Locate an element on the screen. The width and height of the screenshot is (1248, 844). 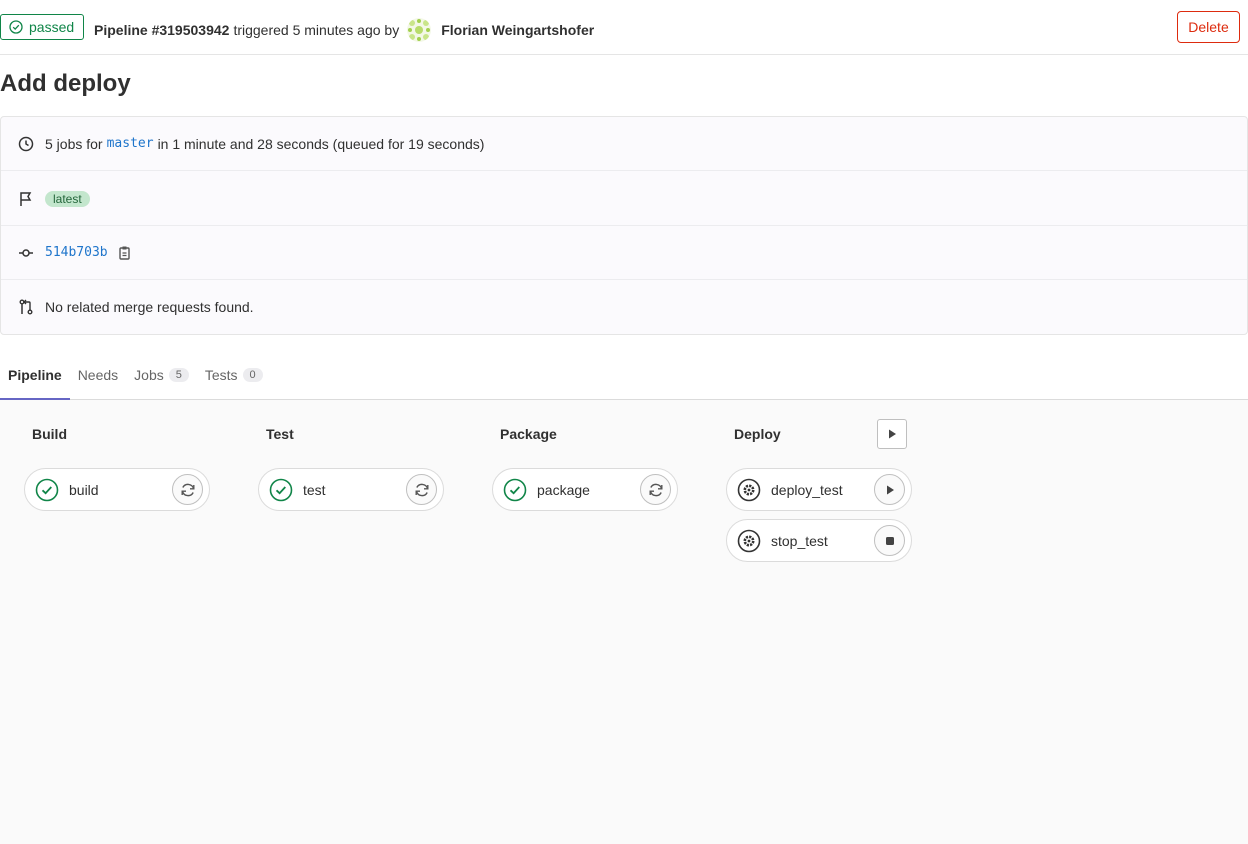
play-button is located at coordinates (889, 489).